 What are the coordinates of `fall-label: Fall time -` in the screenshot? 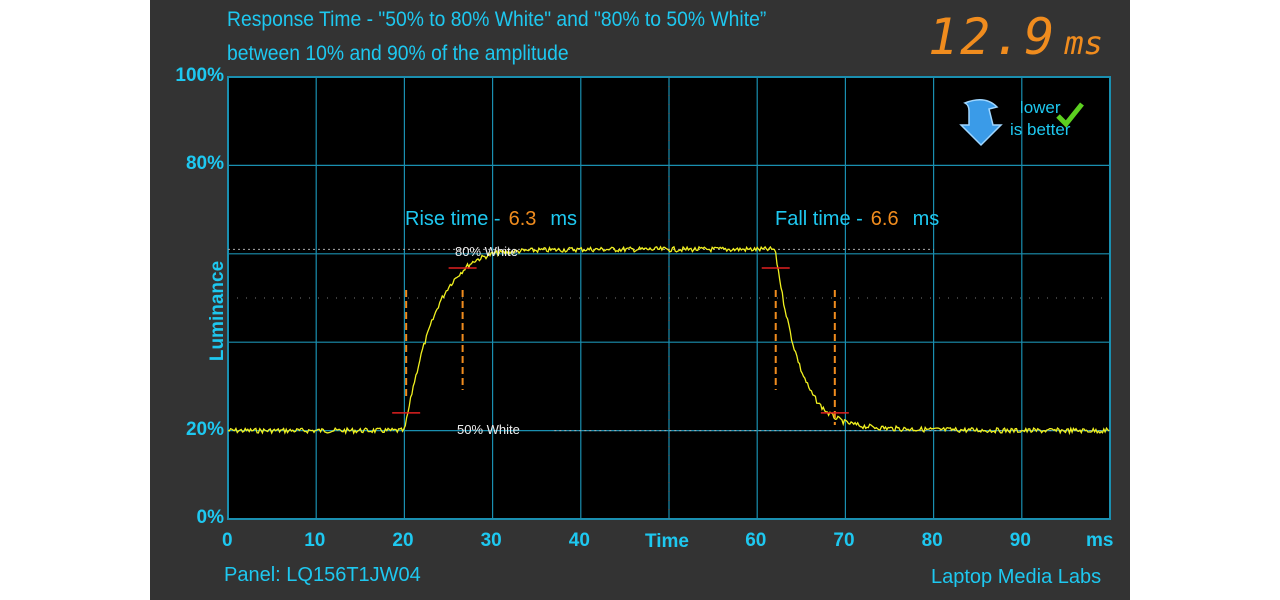 It's located at (819, 219).